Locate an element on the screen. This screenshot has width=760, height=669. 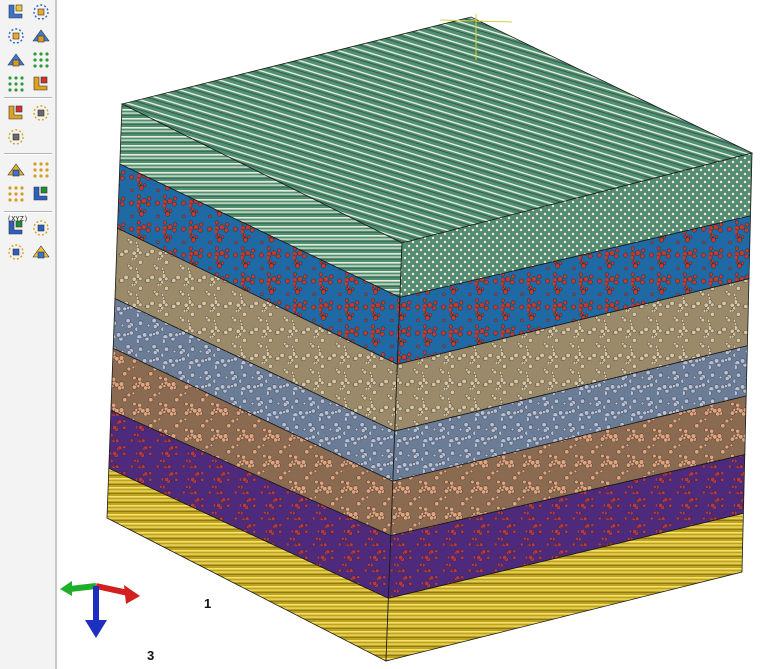
verify-mesh-icon is located at coordinates (41, 84).